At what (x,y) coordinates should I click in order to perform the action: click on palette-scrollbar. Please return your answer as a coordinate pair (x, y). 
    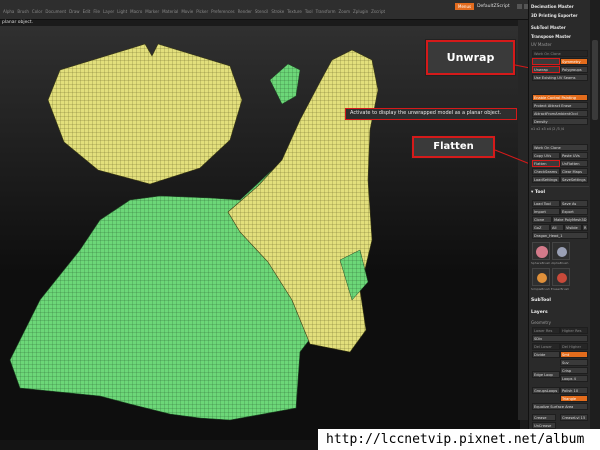
    Looking at the image, I should click on (595, 225).